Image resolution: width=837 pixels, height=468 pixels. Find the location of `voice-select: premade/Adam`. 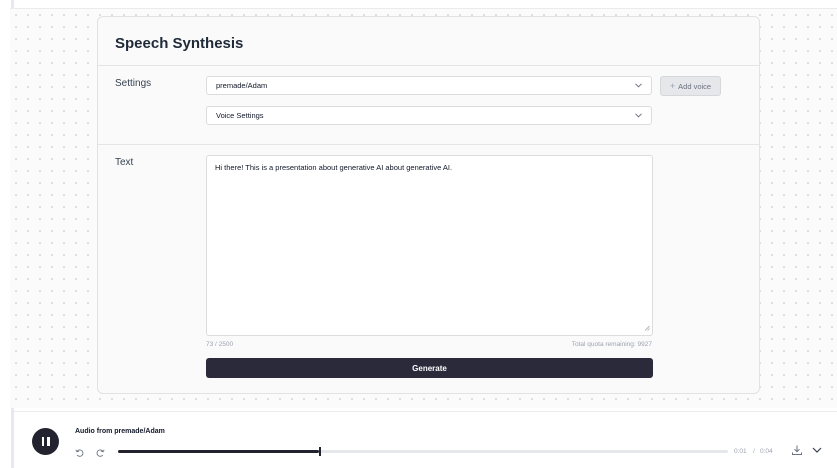

voice-select: premade/Adam is located at coordinates (429, 85).